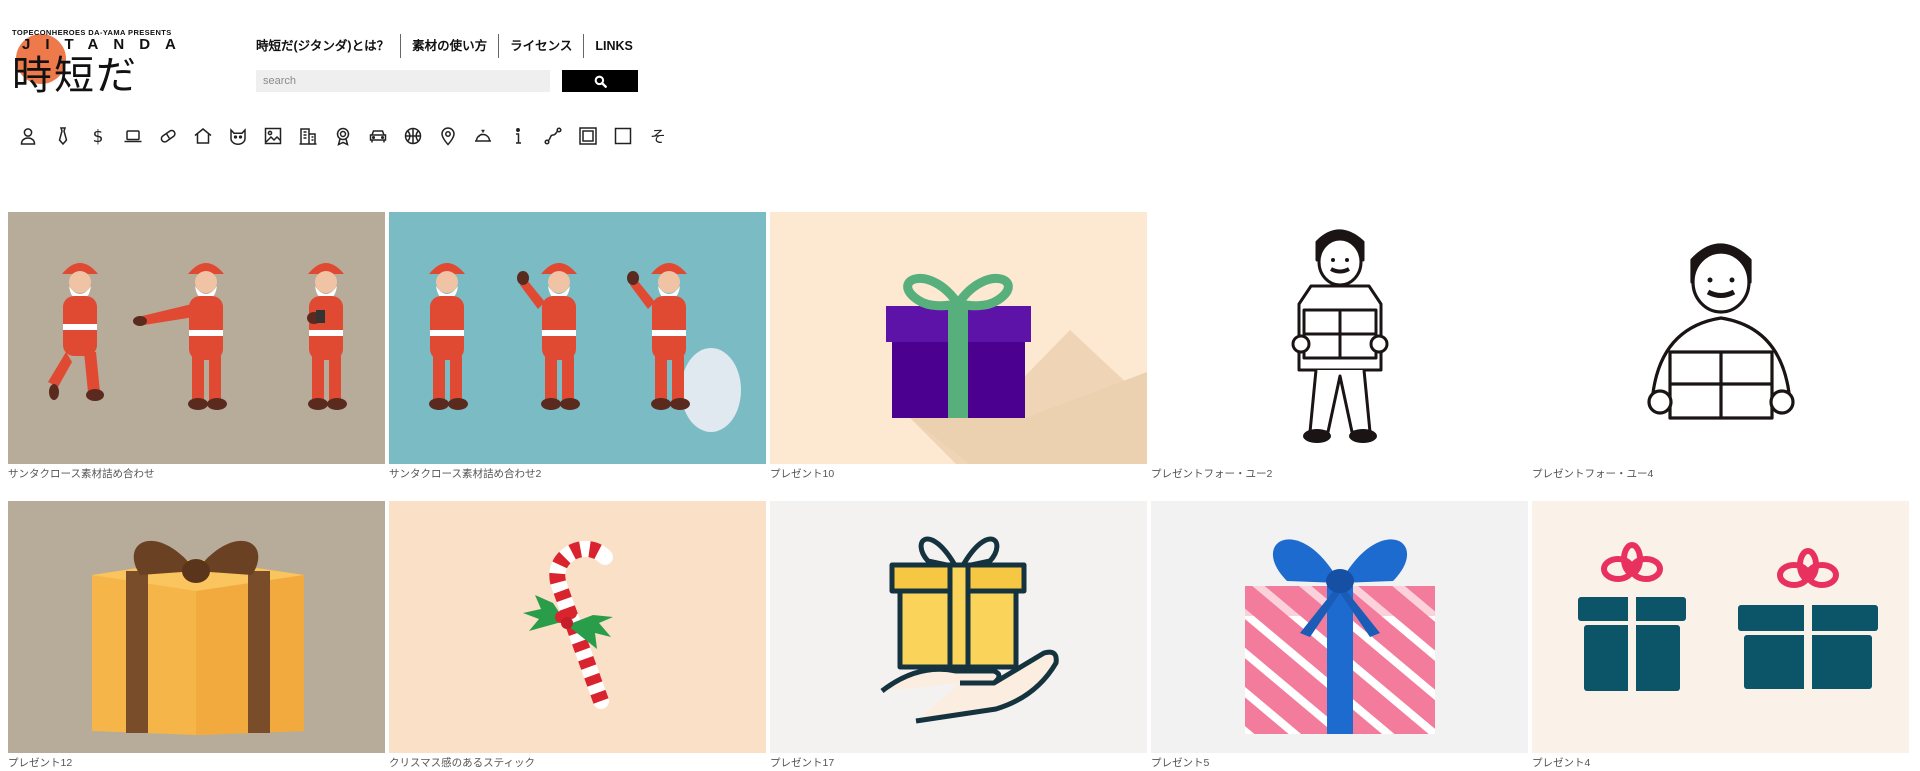 The height and width of the screenshot is (771, 1920). Describe the element at coordinates (541, 46) in the screenshot. I see `nav-link-license: ライセンス` at that location.